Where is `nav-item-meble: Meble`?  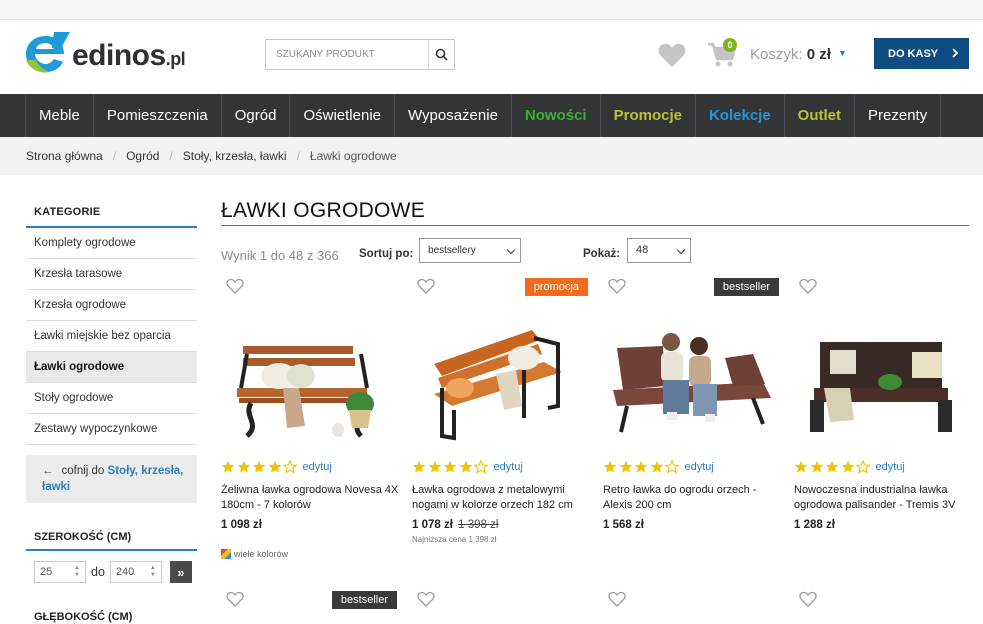 nav-item-meble: Meble is located at coordinates (59, 115).